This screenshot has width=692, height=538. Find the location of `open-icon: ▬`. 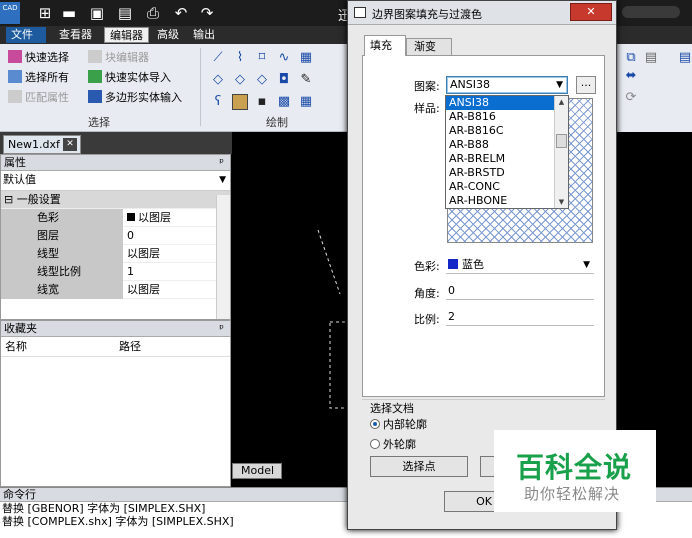

open-icon: ▬ is located at coordinates (69, 13).